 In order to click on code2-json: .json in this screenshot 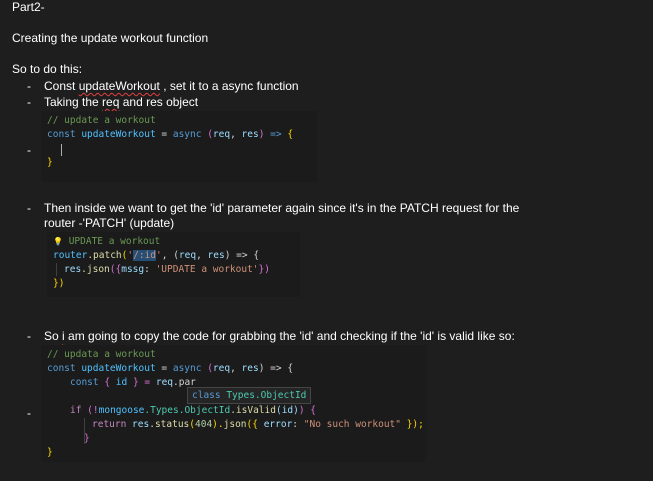, I will do `click(95, 269)`.